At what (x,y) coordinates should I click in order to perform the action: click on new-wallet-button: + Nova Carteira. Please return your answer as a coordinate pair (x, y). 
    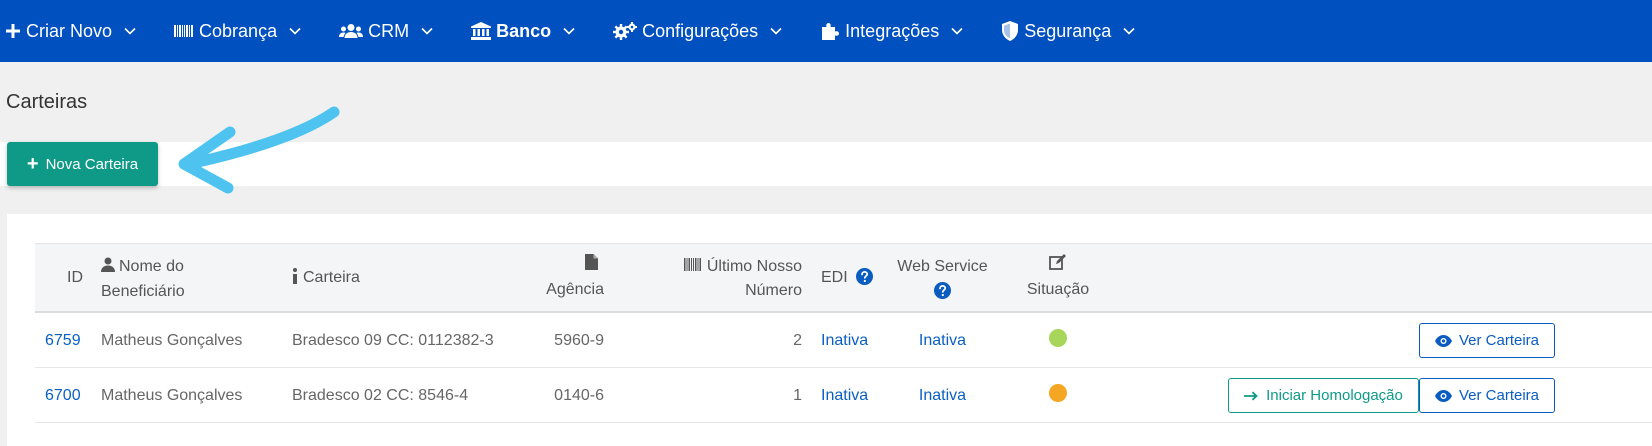
    Looking at the image, I should click on (82, 164).